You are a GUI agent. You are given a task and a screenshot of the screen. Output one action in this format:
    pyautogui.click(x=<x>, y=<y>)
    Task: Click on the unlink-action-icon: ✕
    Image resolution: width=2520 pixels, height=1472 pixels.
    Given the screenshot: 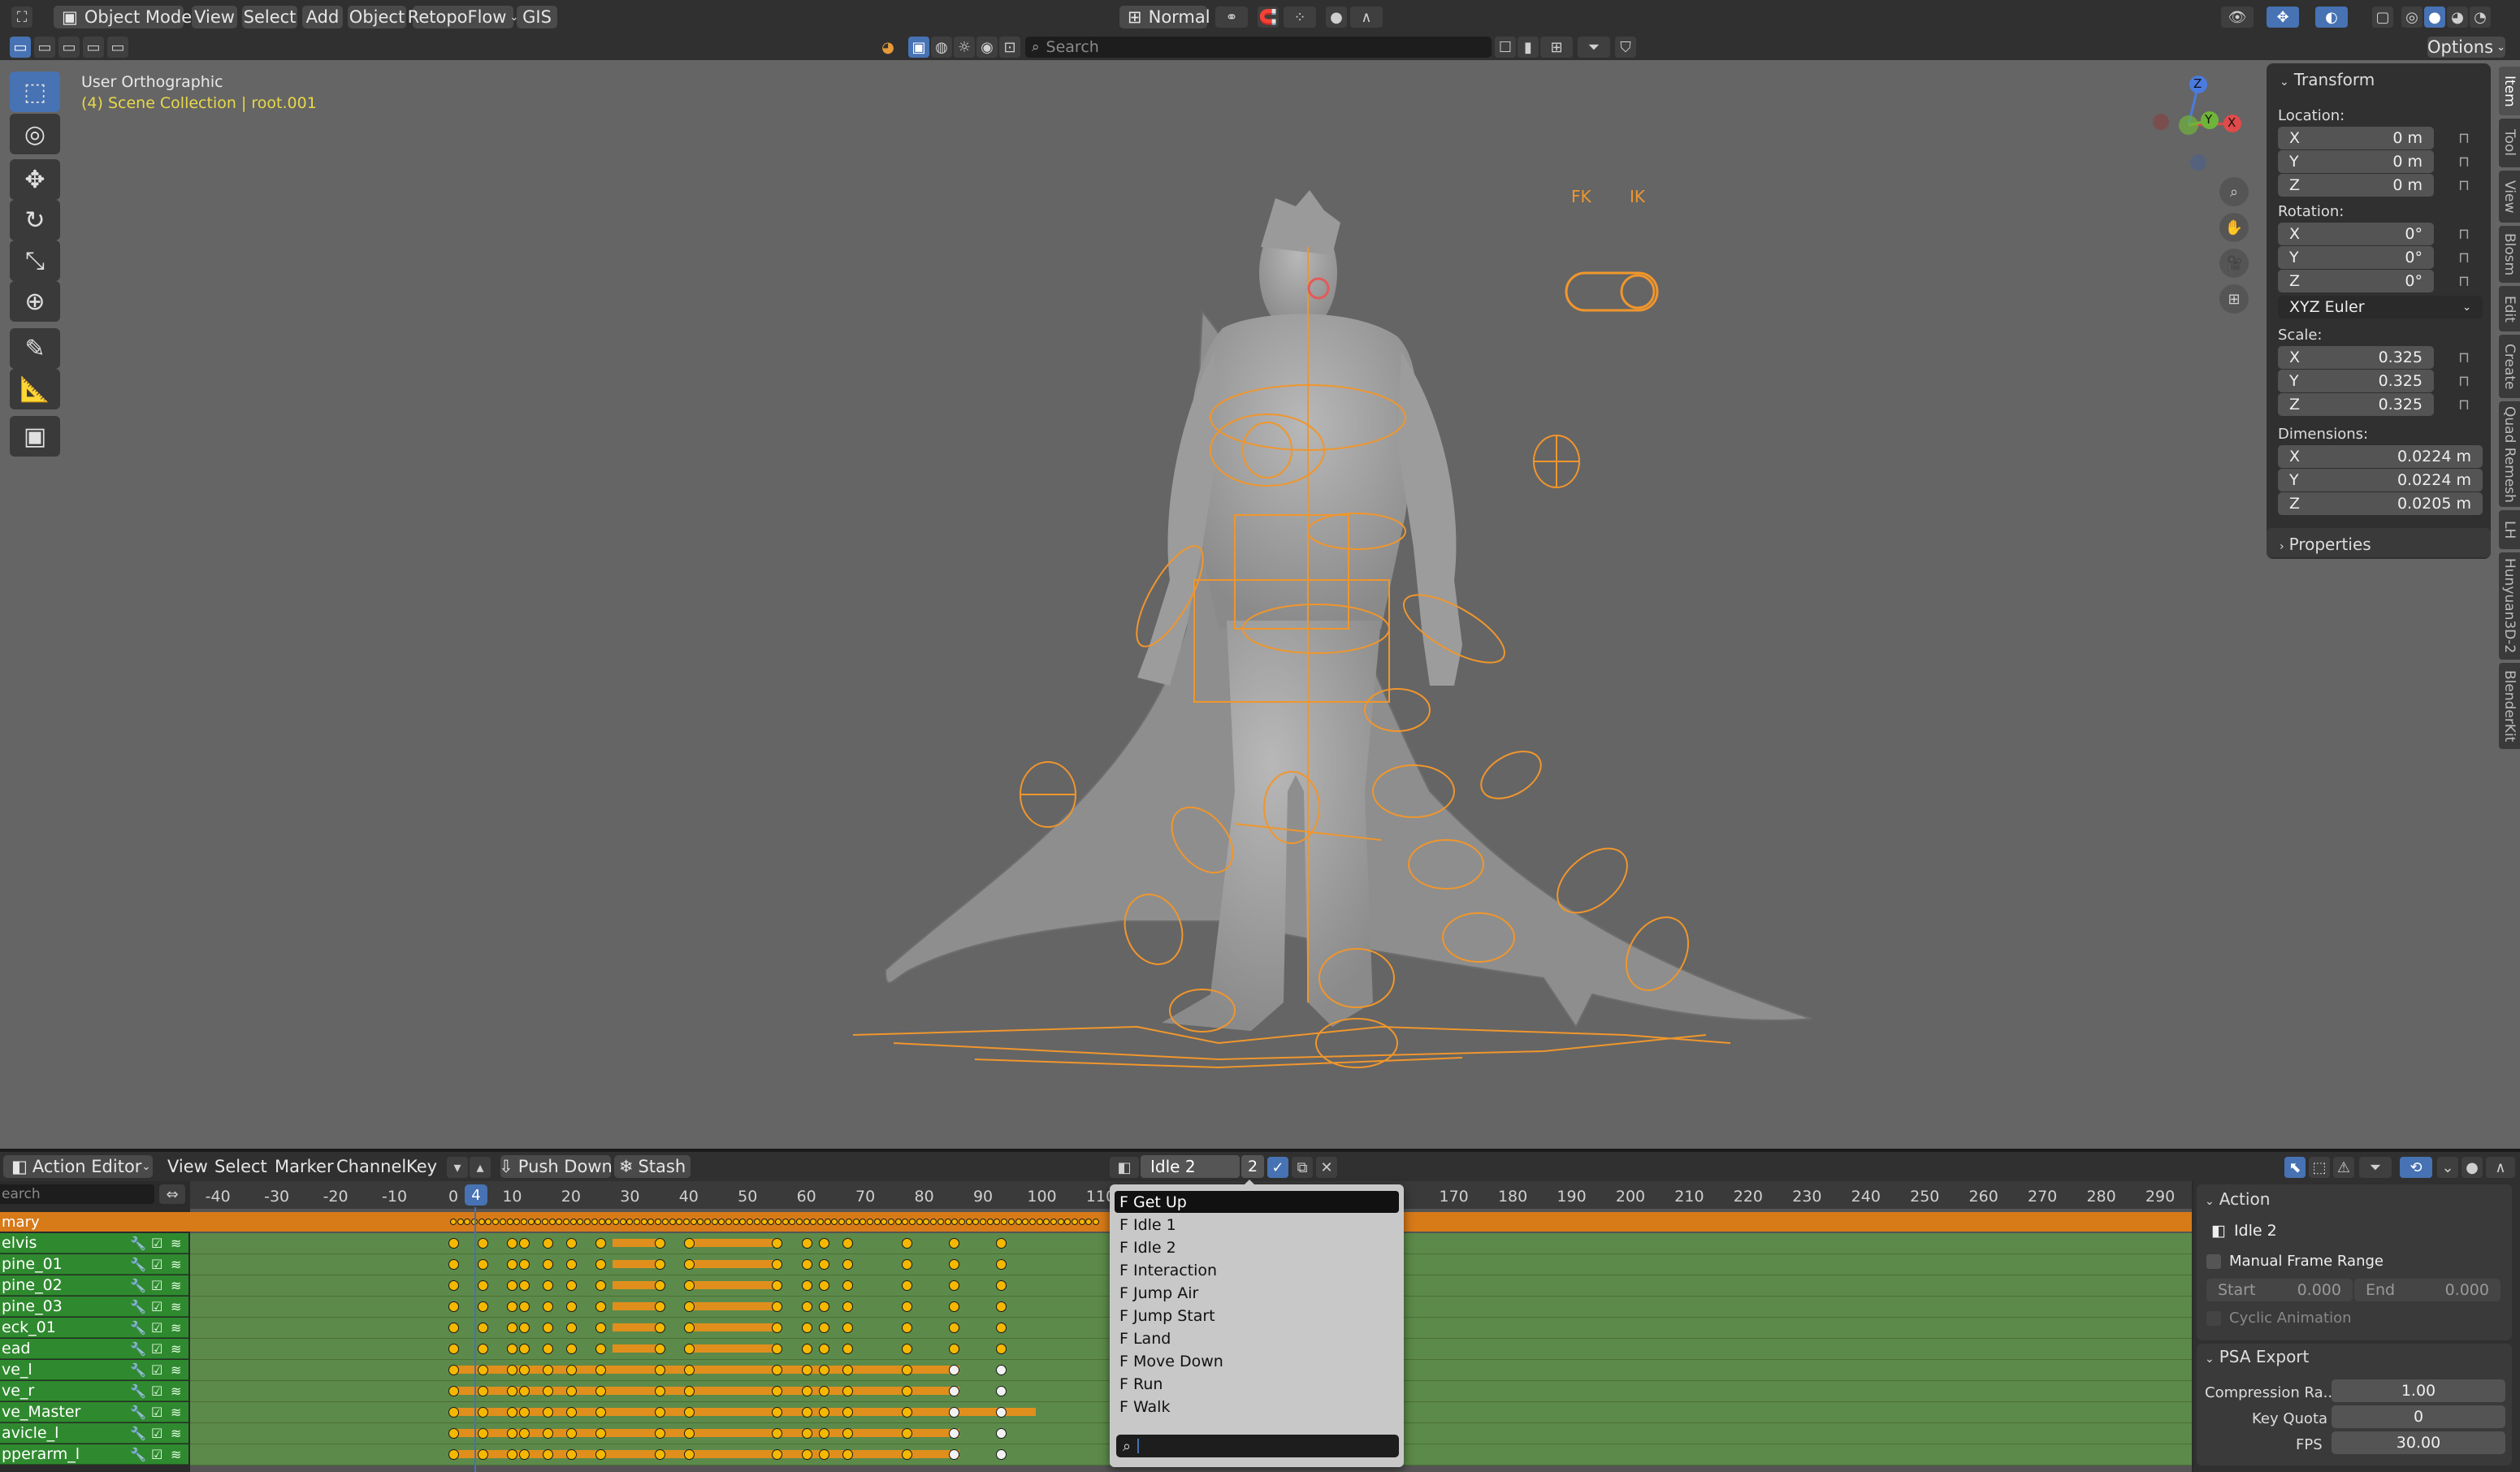 What is the action you would take?
    pyautogui.click(x=1326, y=1167)
    